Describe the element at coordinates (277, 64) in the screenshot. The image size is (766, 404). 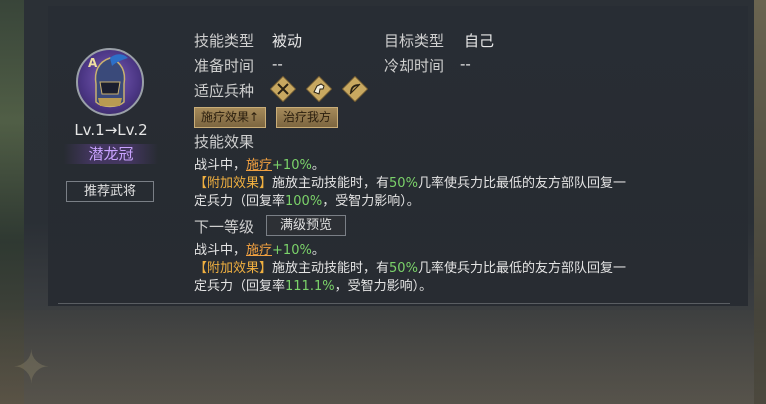
I see `prep-time-value: --` at that location.